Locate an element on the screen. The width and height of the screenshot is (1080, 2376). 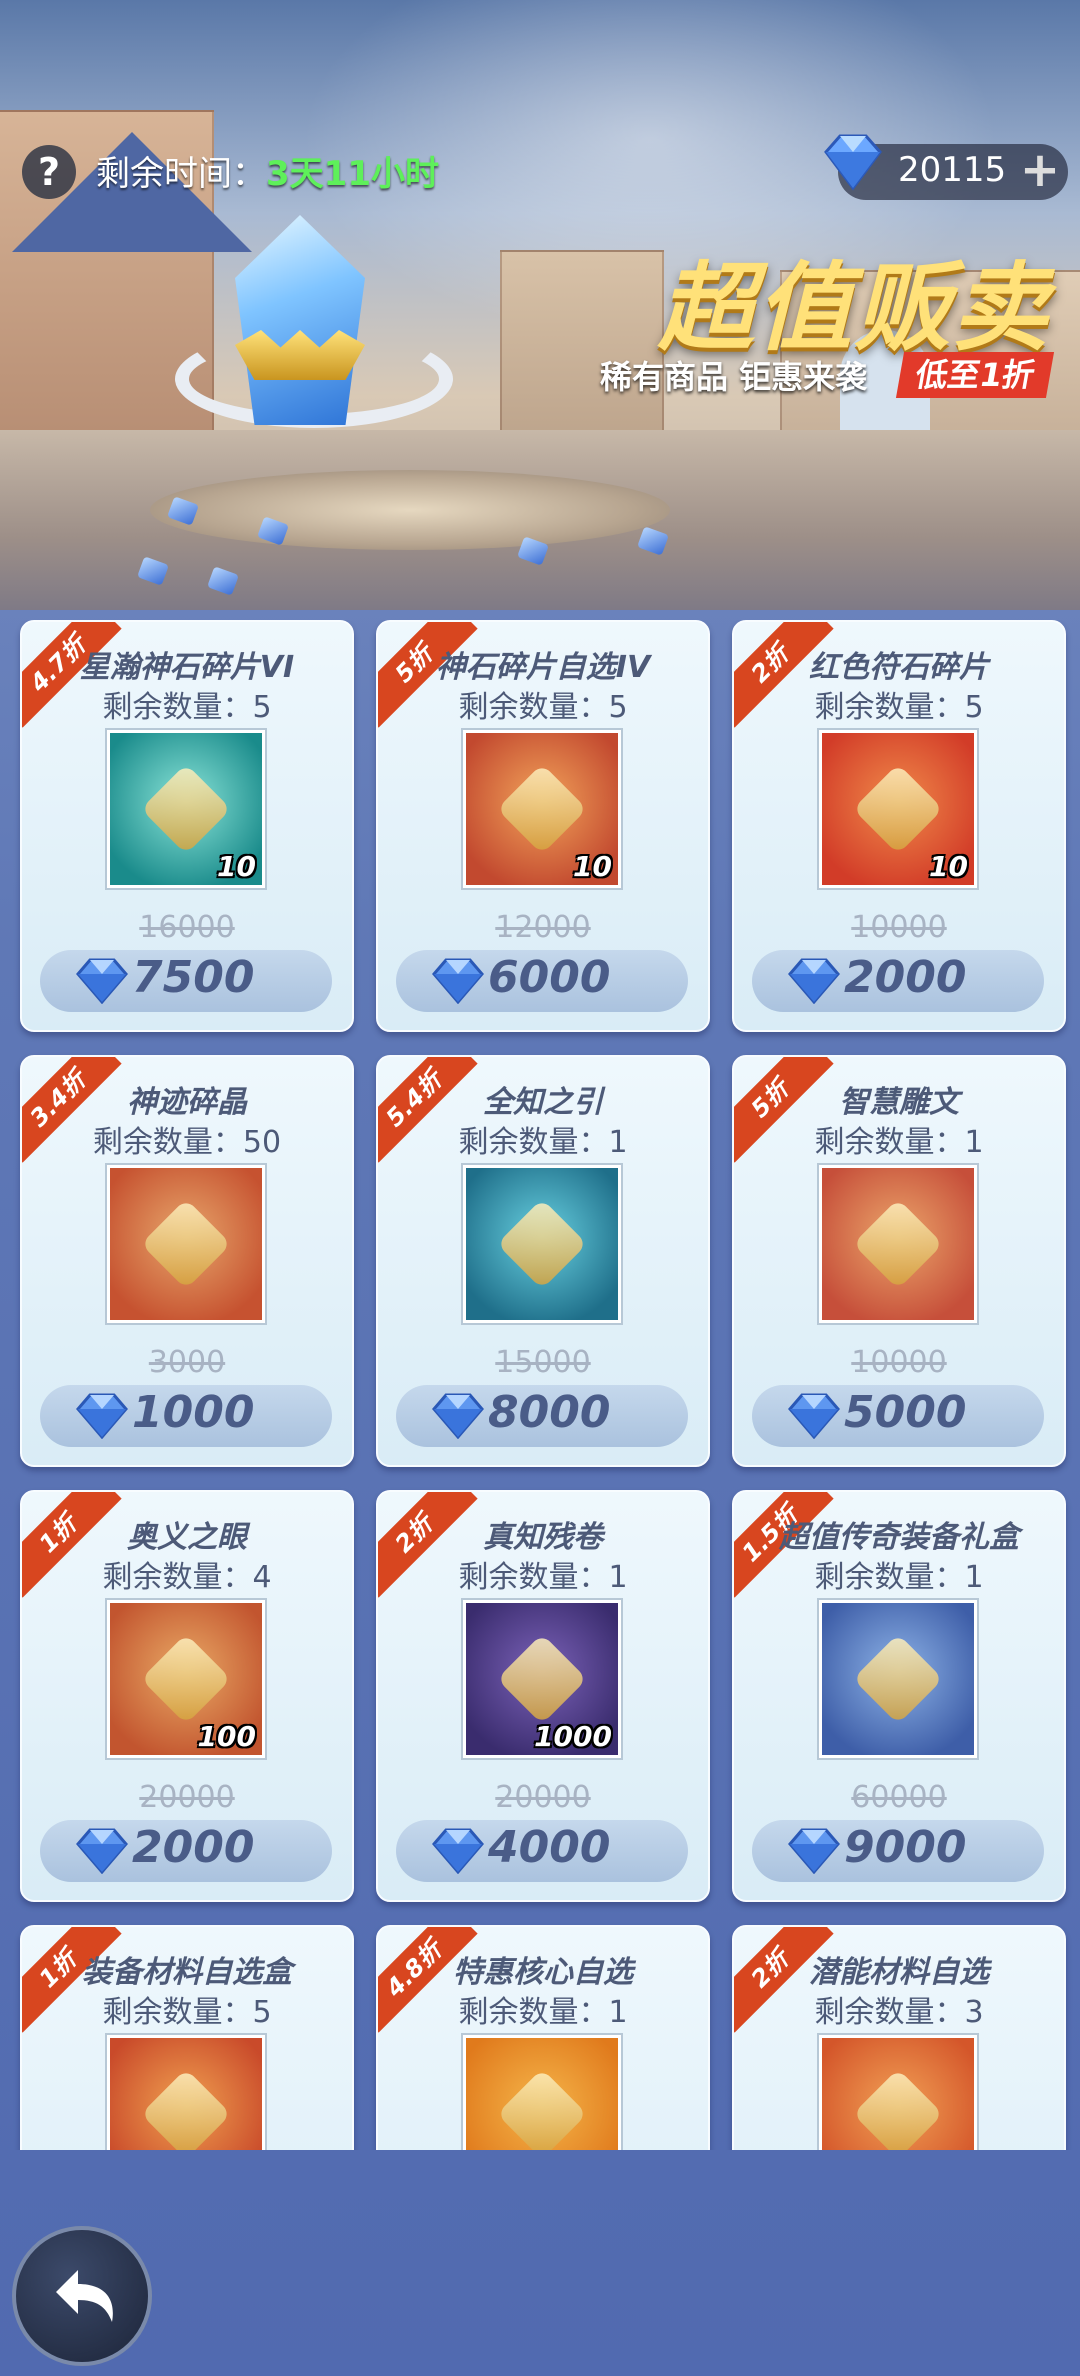
currency-amount: 20115 is located at coordinates (952, 170).